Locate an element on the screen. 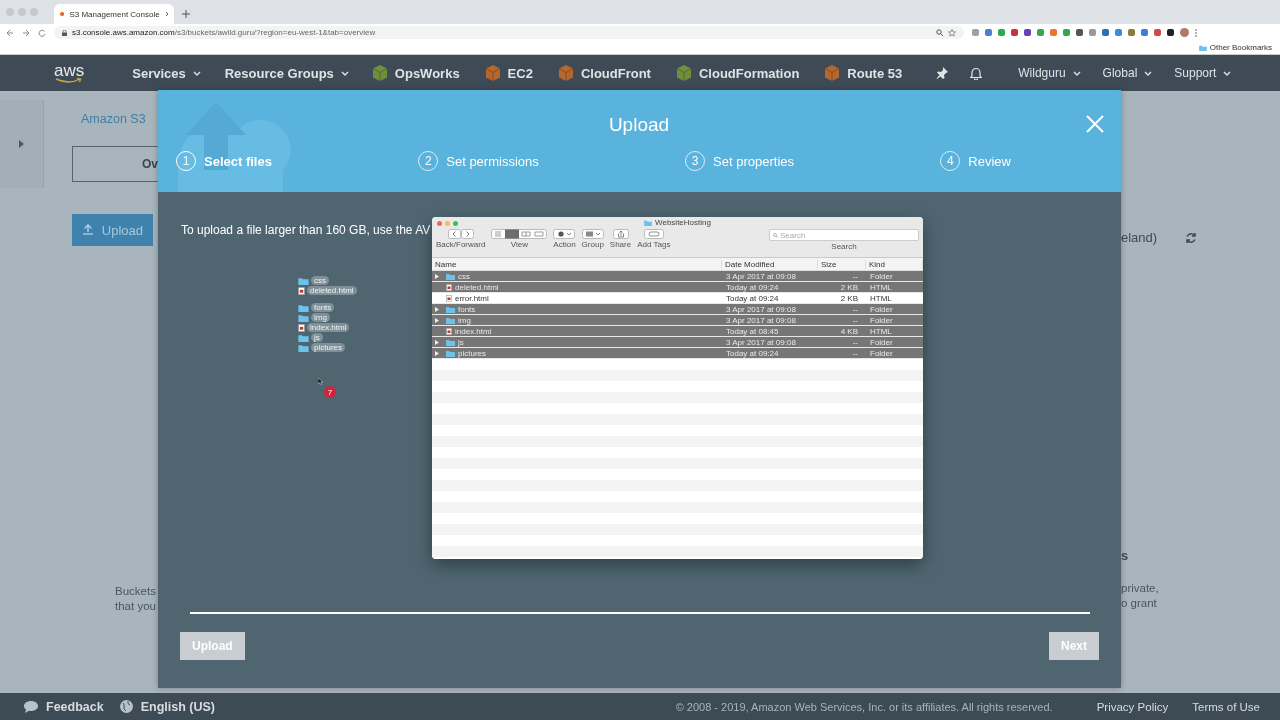 The image size is (1280, 720). dragged-file-label: pictures is located at coordinates (328, 347).